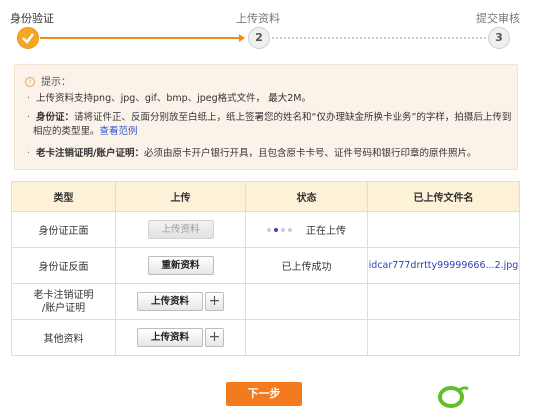  Describe the element at coordinates (63, 301) in the screenshot. I see `type-cell: 老卡注销证明 /账户证明` at that location.